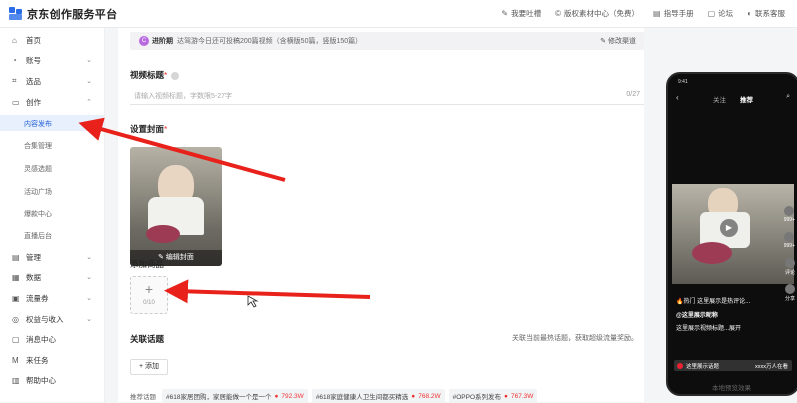 The image size is (797, 403). Describe the element at coordinates (789, 211) in the screenshot. I see `heart-icon` at that location.